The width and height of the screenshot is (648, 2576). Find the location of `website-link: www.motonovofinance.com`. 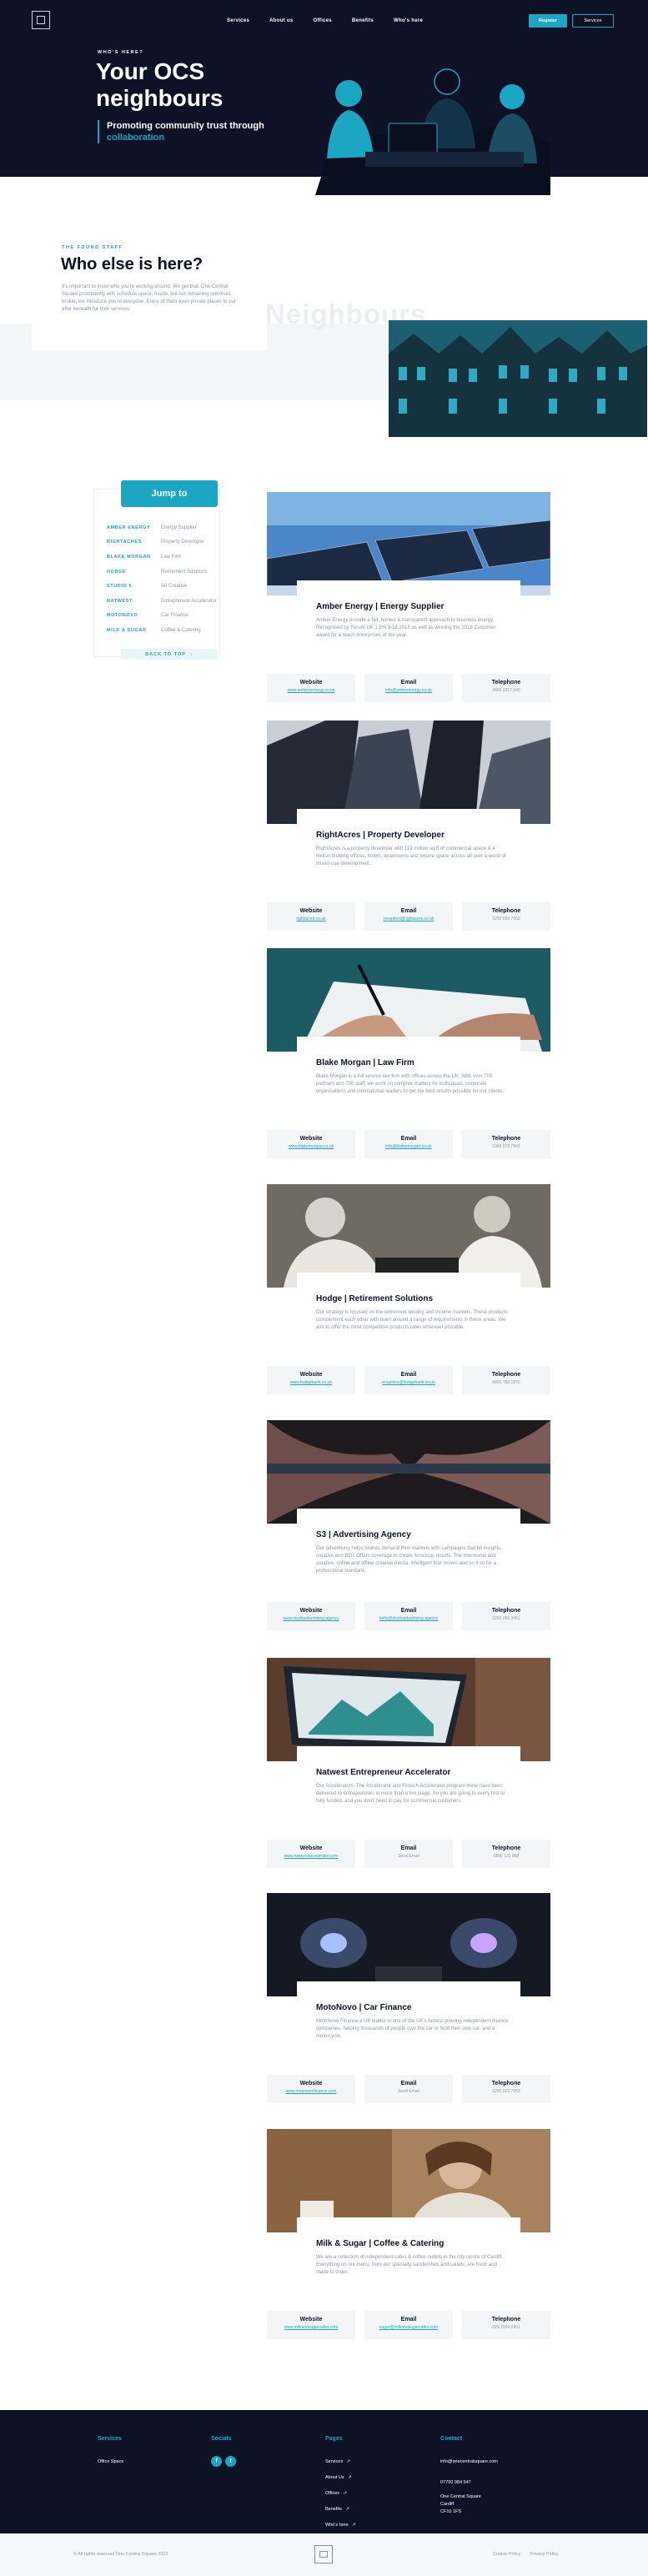

website-link: www.motonovofinance.com is located at coordinates (311, 2091).